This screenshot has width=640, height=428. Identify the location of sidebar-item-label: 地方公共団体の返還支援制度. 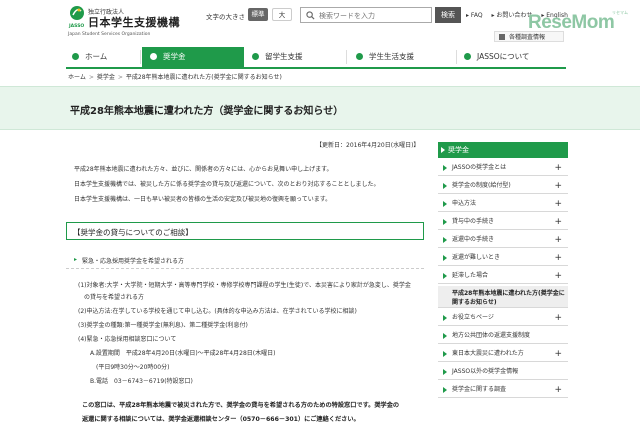
(491, 335).